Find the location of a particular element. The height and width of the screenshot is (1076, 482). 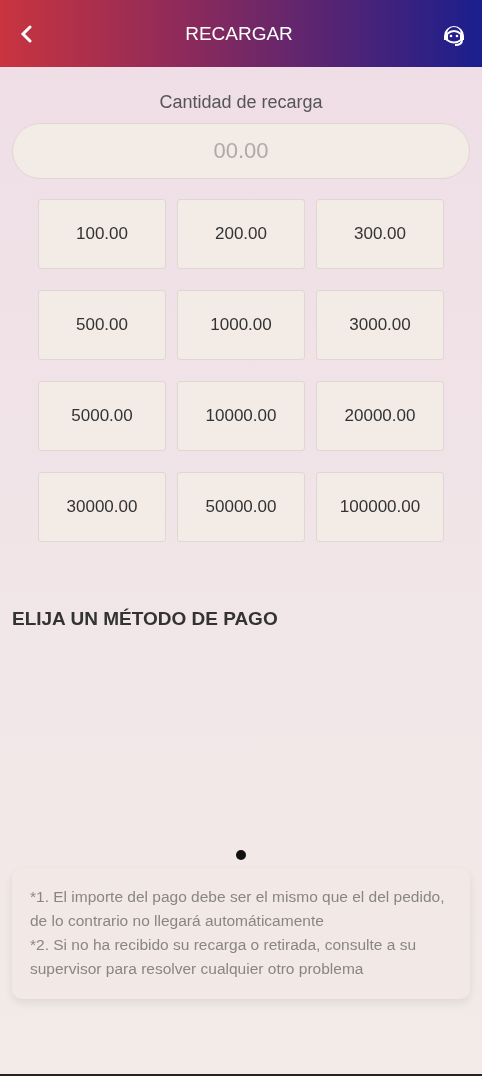

amount-option: 100000.00 is located at coordinates (380, 507).